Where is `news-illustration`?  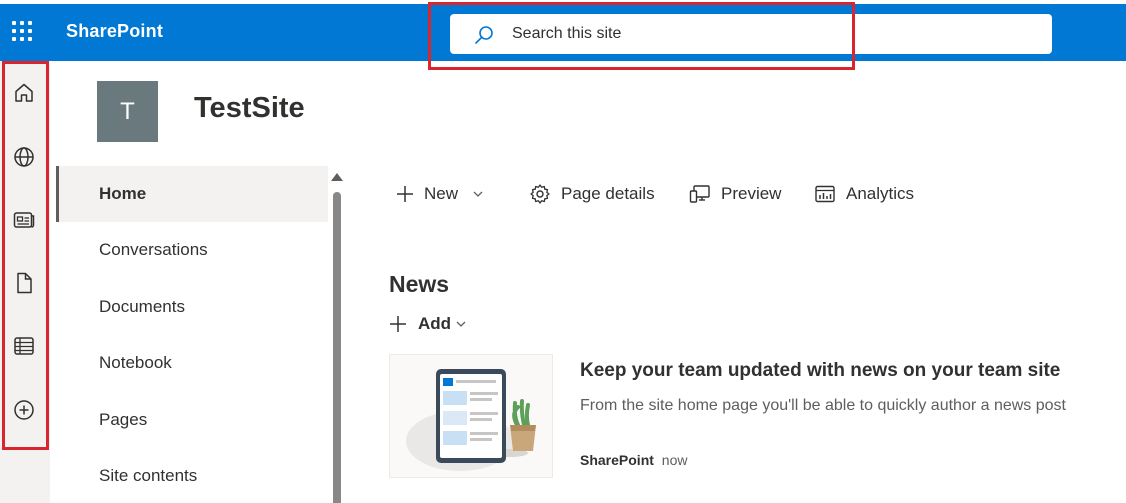
news-illustration is located at coordinates (471, 420).